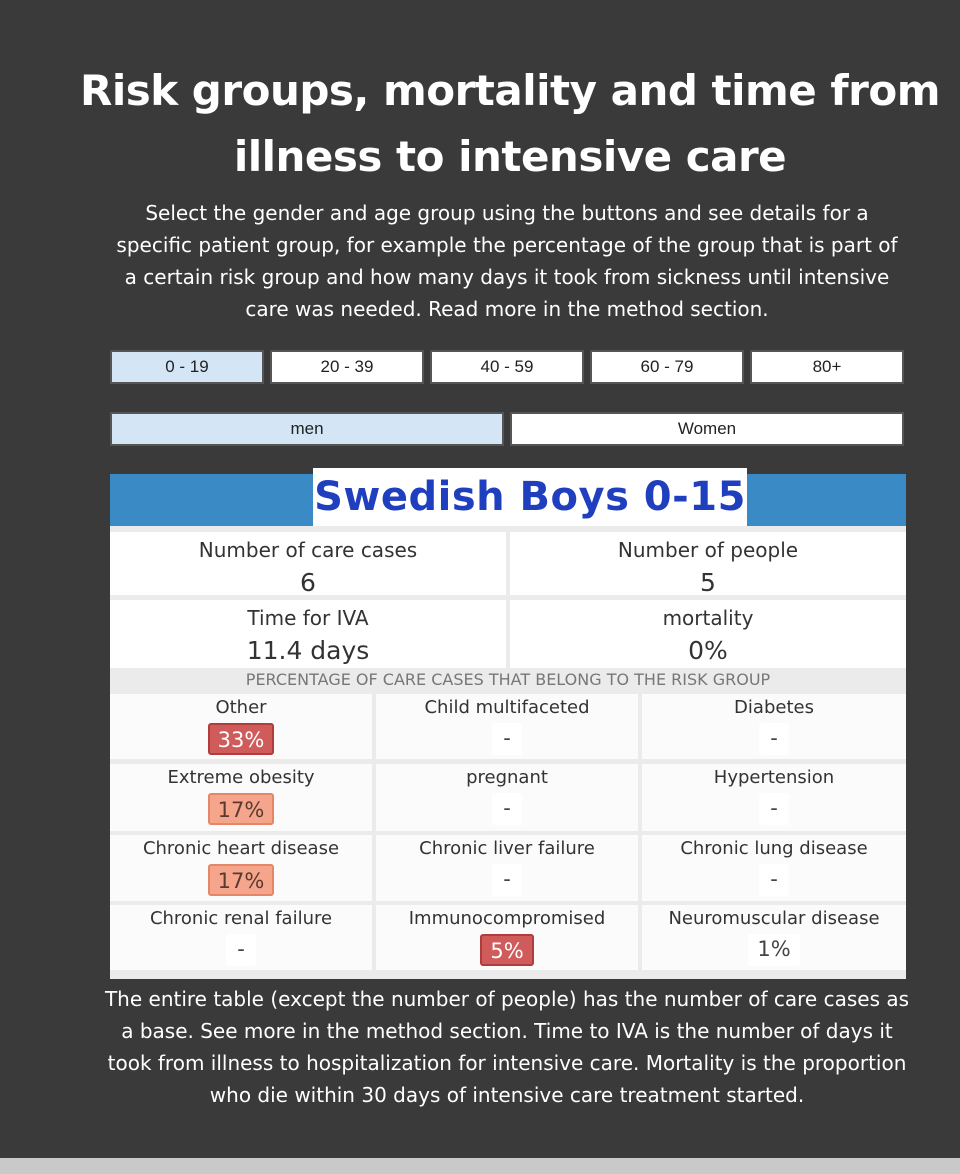 Image resolution: width=960 pixels, height=1174 pixels. What do you see at coordinates (241, 707) in the screenshot?
I see `risk-label: Other` at bounding box center [241, 707].